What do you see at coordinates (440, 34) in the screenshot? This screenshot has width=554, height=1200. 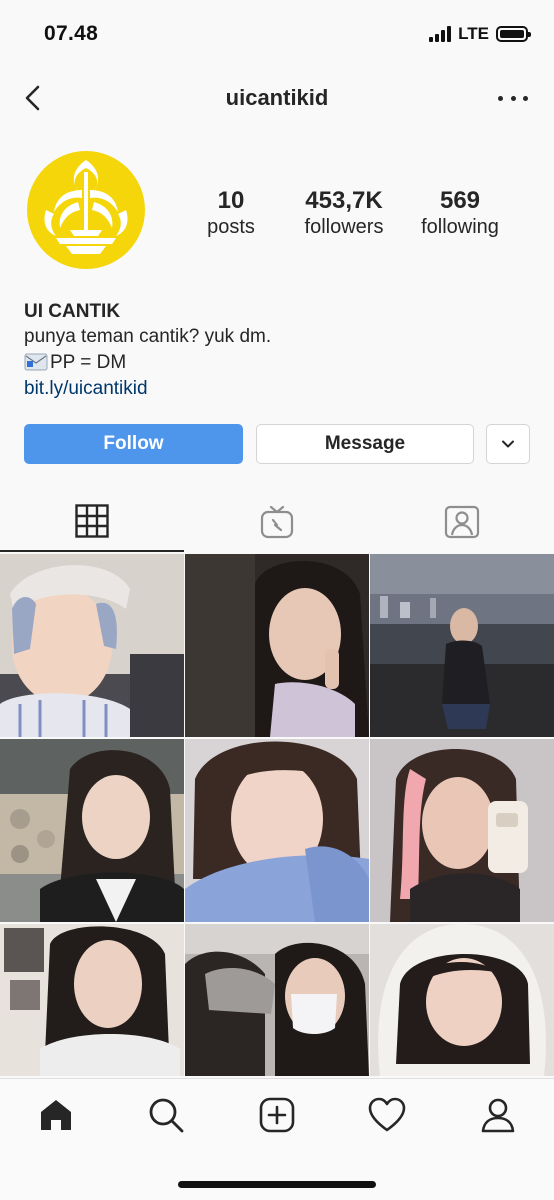 I see `signal-icon` at bounding box center [440, 34].